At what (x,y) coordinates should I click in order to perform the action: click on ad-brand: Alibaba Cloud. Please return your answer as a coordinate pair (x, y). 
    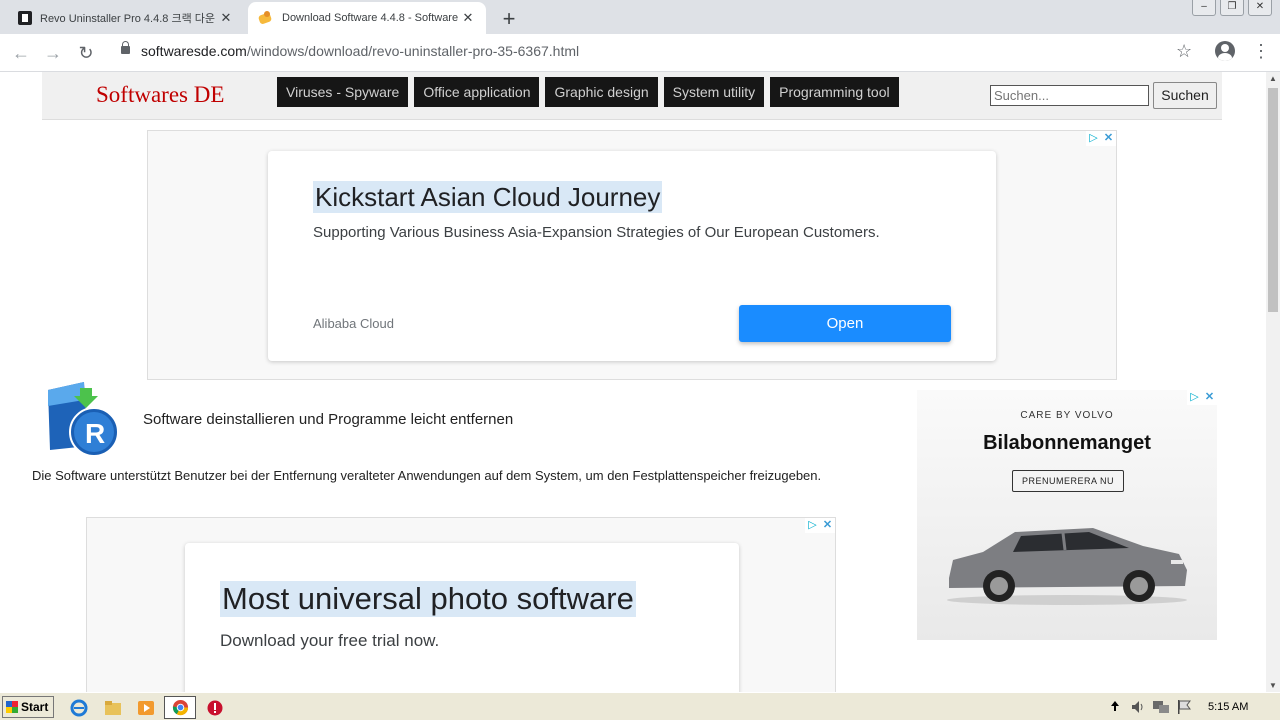
    Looking at the image, I should click on (353, 323).